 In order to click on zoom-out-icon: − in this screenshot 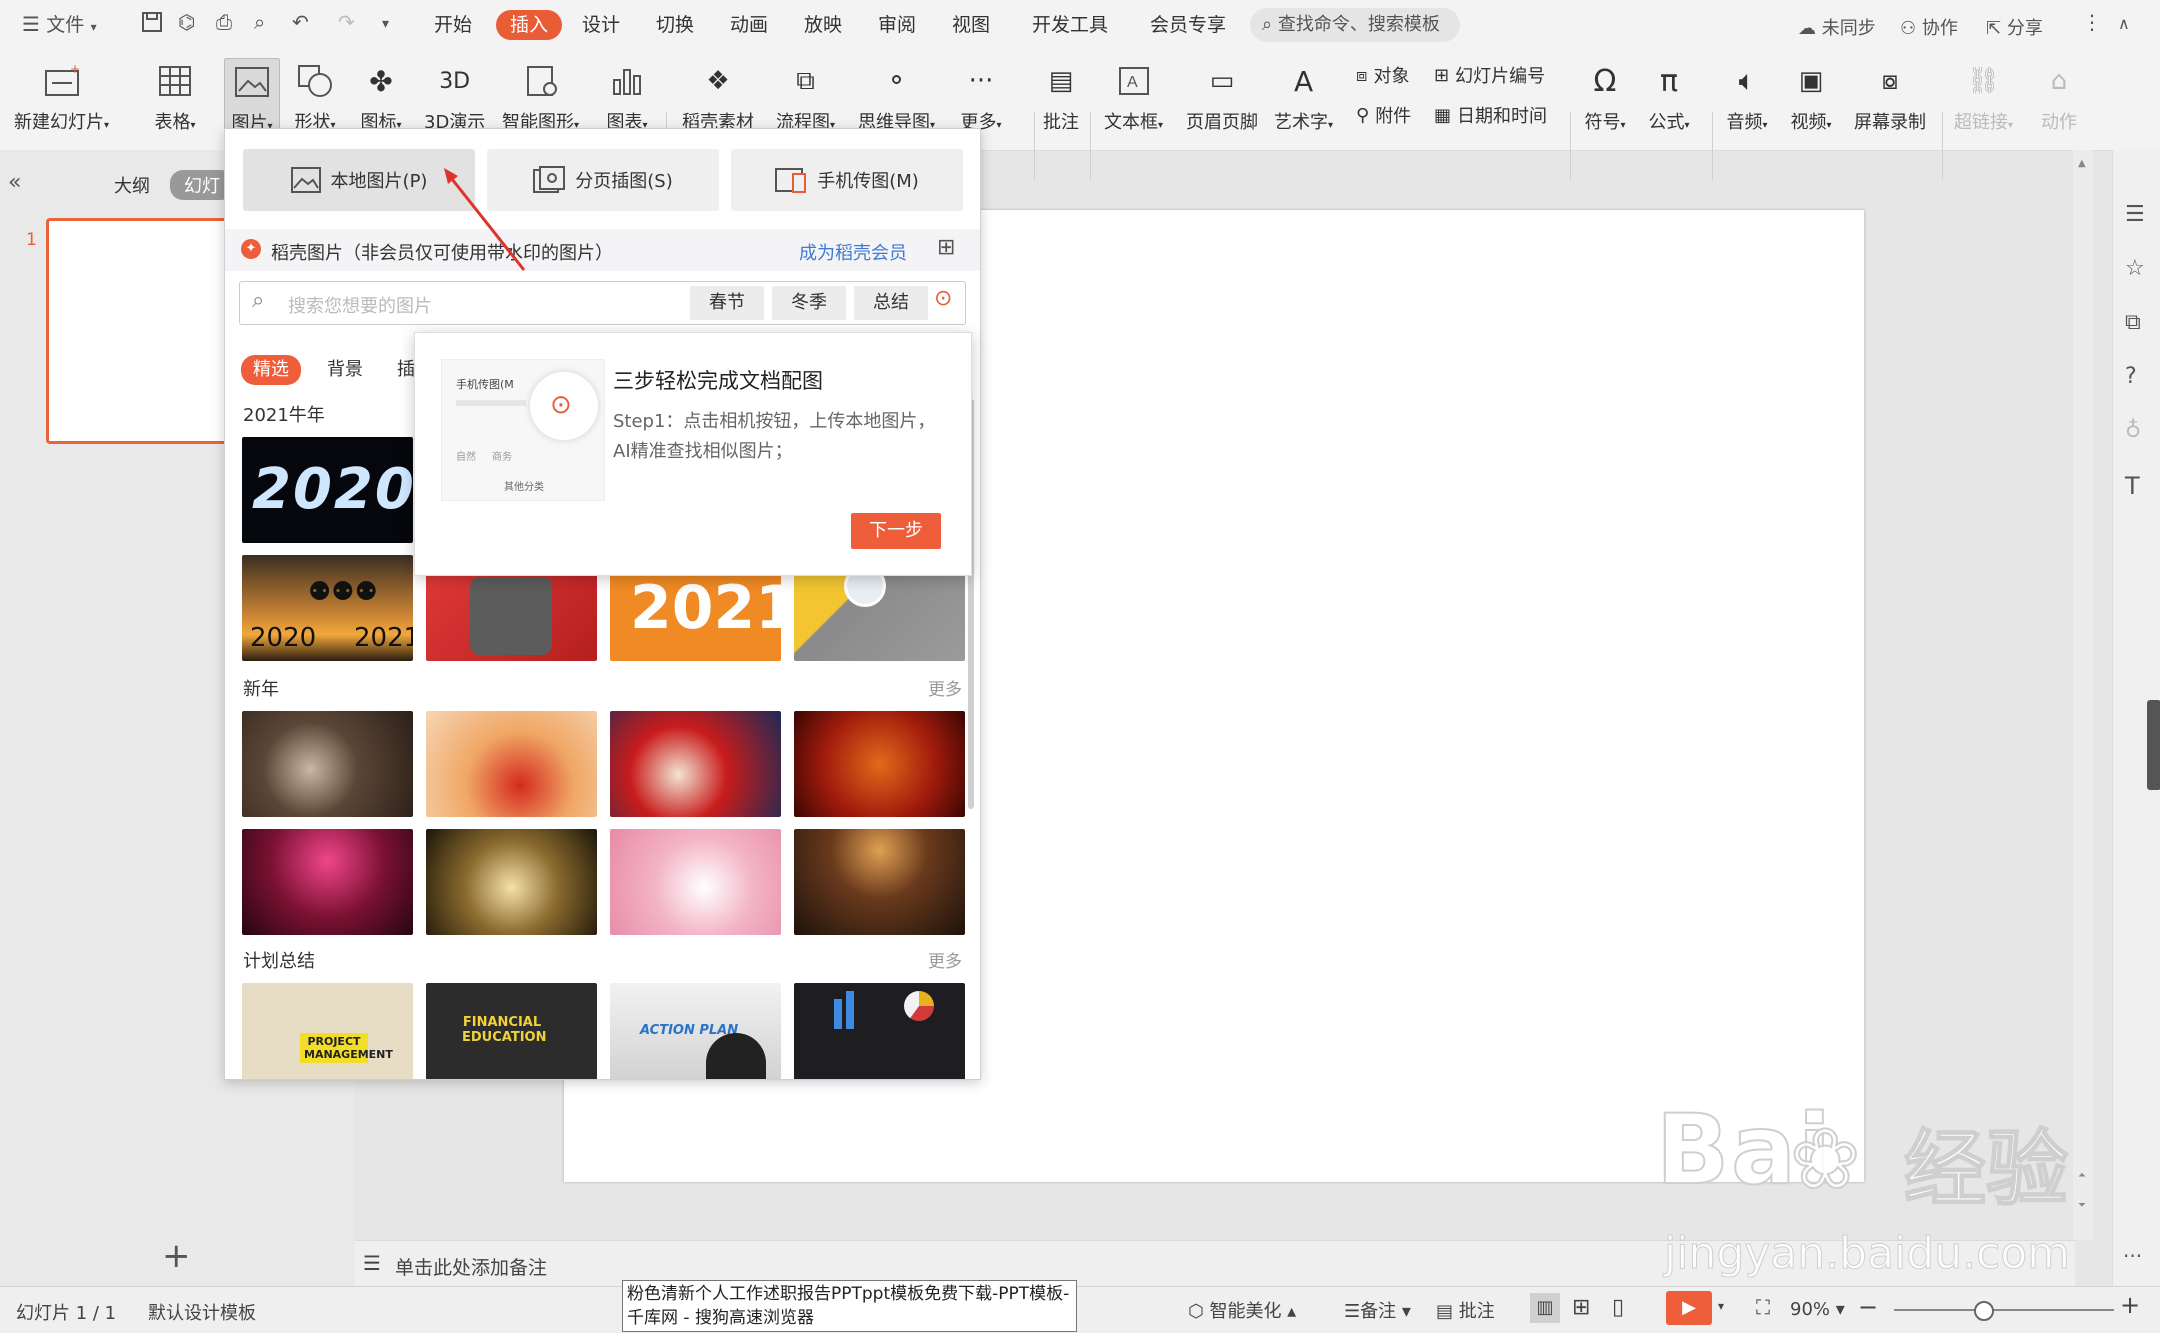, I will do `click(1868, 1307)`.